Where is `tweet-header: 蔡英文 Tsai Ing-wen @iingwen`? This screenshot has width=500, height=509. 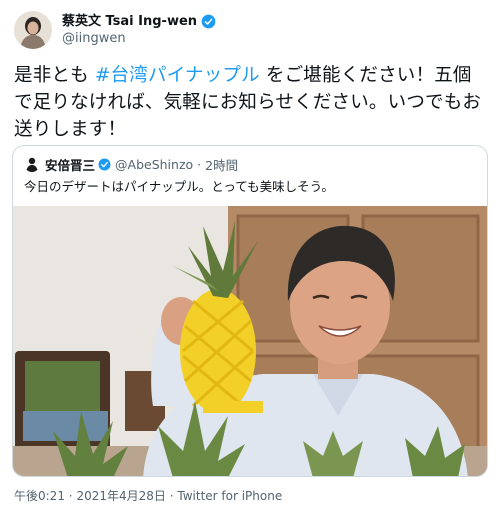
tweet-header: 蔡英文 Tsai Ing-wen @iingwen is located at coordinates (115, 30).